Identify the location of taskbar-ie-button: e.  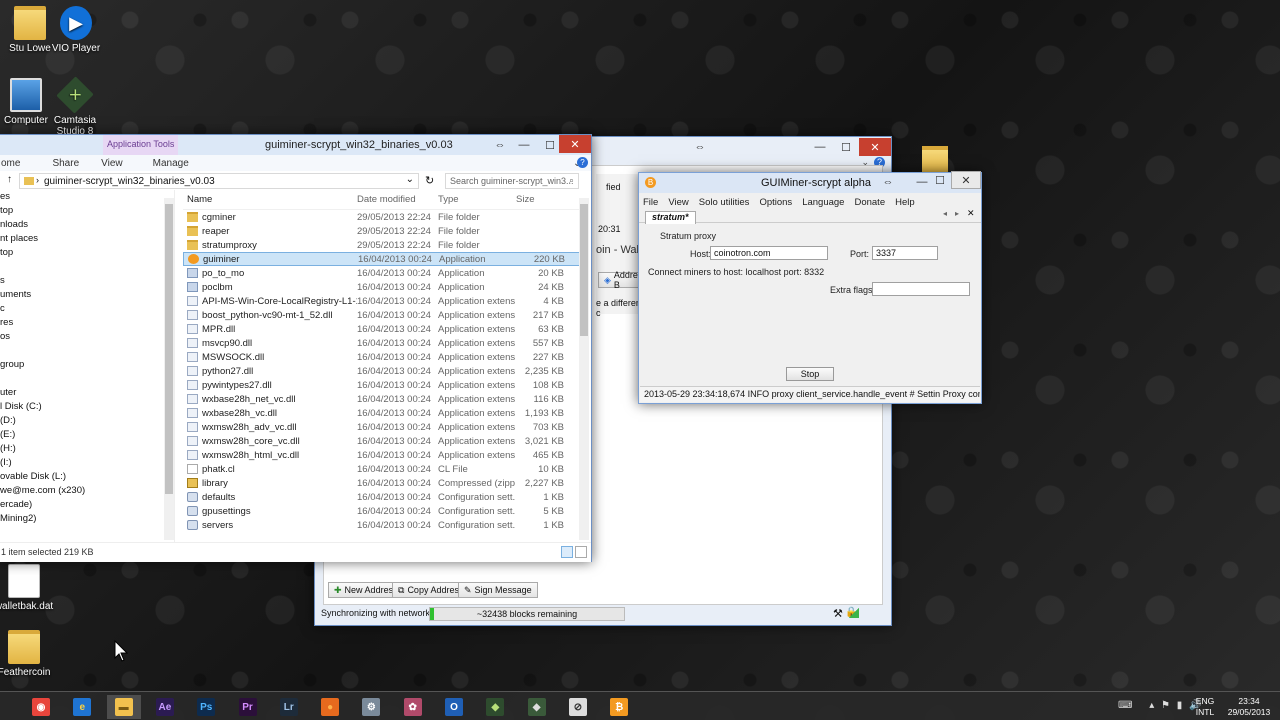
(82, 707).